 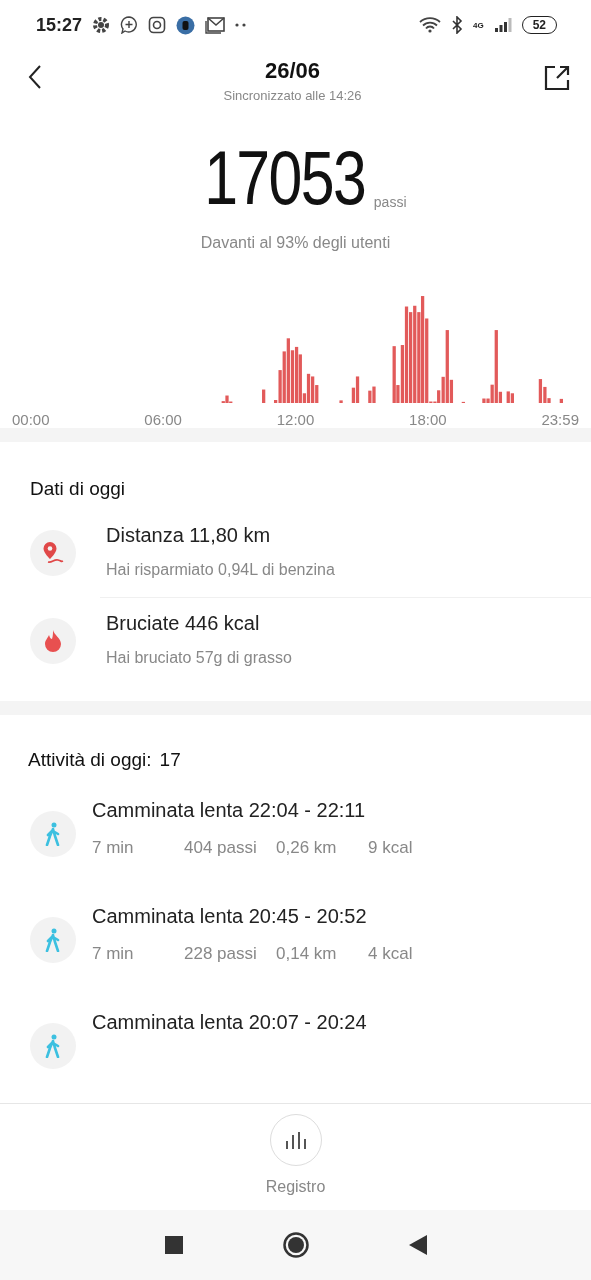 I want to click on activity-stat: 0,26 km, so click(x=307, y=848).